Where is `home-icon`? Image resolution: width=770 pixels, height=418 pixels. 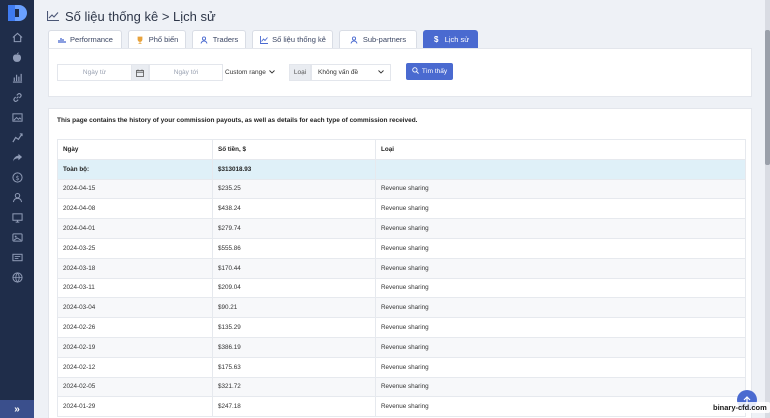
home-icon is located at coordinates (17, 37).